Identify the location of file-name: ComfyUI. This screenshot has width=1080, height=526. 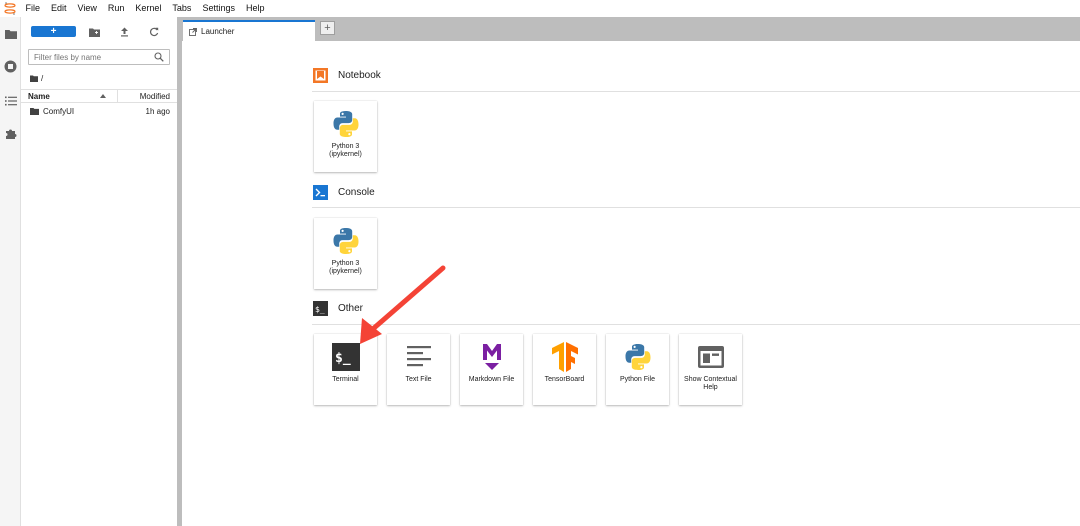
(59, 111).